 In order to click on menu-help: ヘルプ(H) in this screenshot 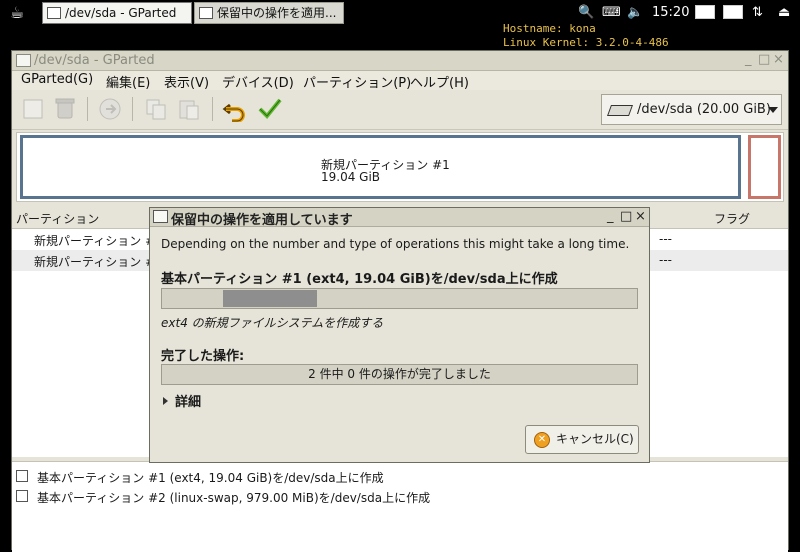, I will do `click(439, 81)`.